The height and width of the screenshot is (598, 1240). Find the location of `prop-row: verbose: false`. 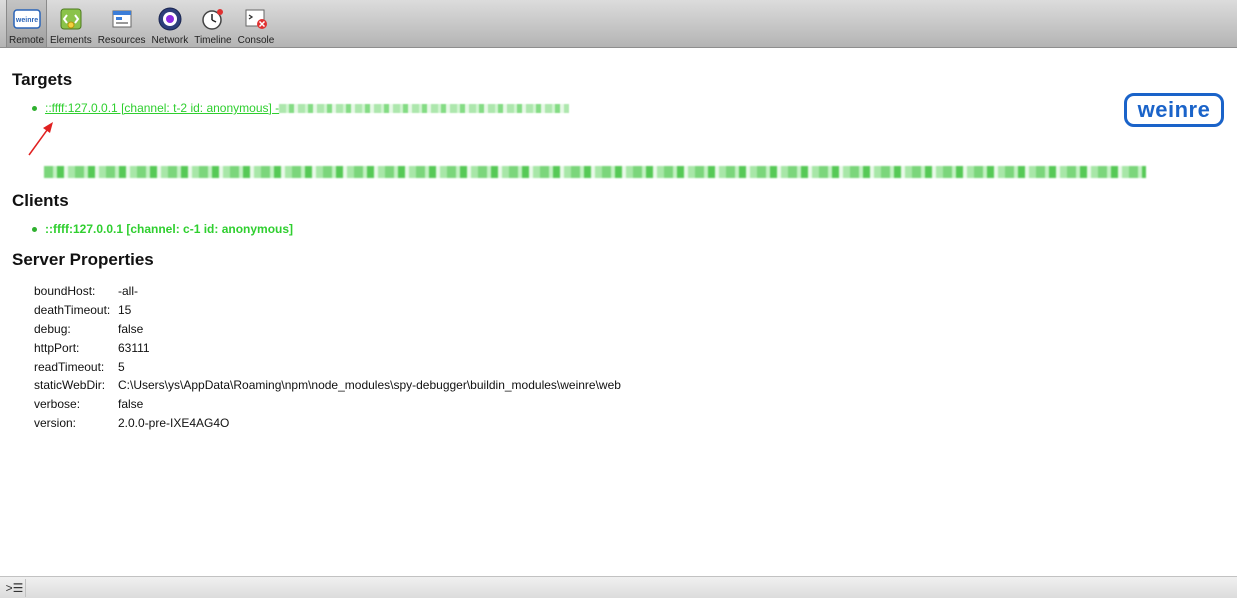

prop-row: verbose: false is located at coordinates (327, 404).